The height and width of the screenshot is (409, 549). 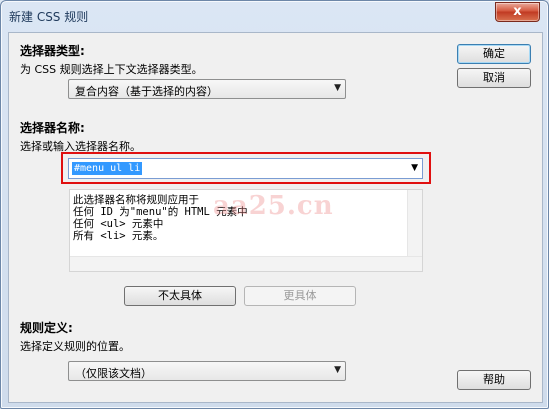 I want to click on vertical-scrollbar, so click(x=414, y=223).